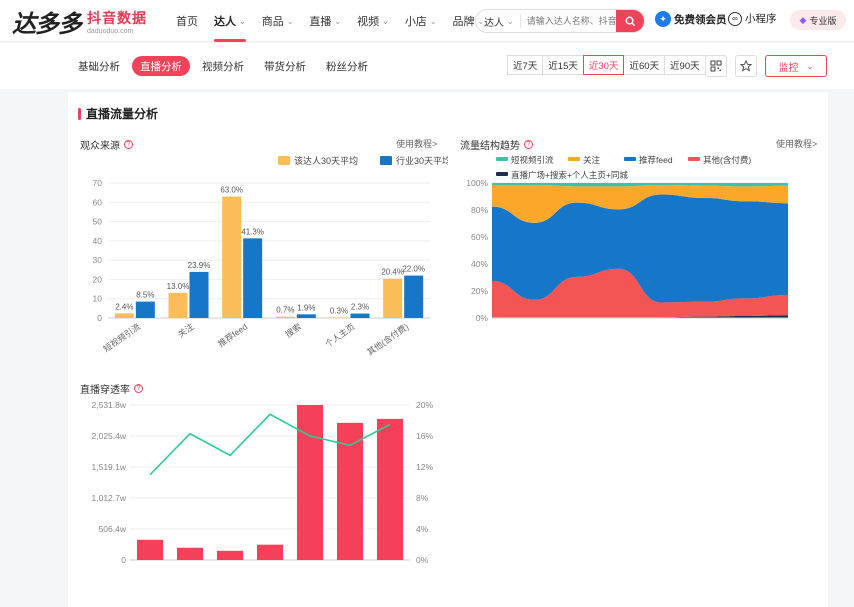 The width and height of the screenshot is (854, 607). Describe the element at coordinates (644, 65) in the screenshot. I see `range-60d: 近60天` at that location.